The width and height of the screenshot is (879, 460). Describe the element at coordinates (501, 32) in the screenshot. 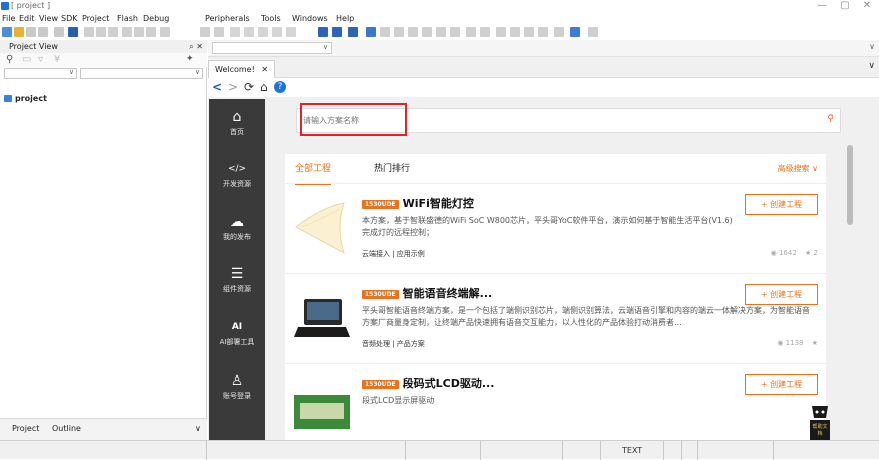

I see `settings-icon` at that location.